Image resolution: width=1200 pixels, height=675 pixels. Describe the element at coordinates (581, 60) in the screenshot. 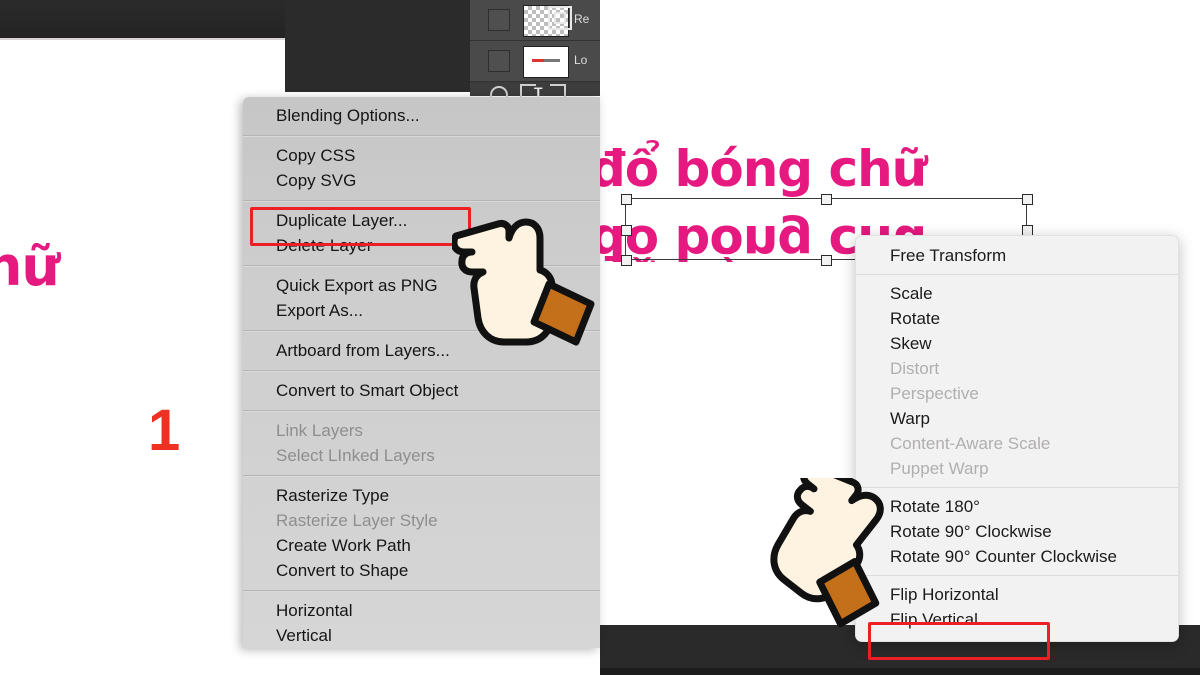

I see `layer-name-label: Lo` at that location.